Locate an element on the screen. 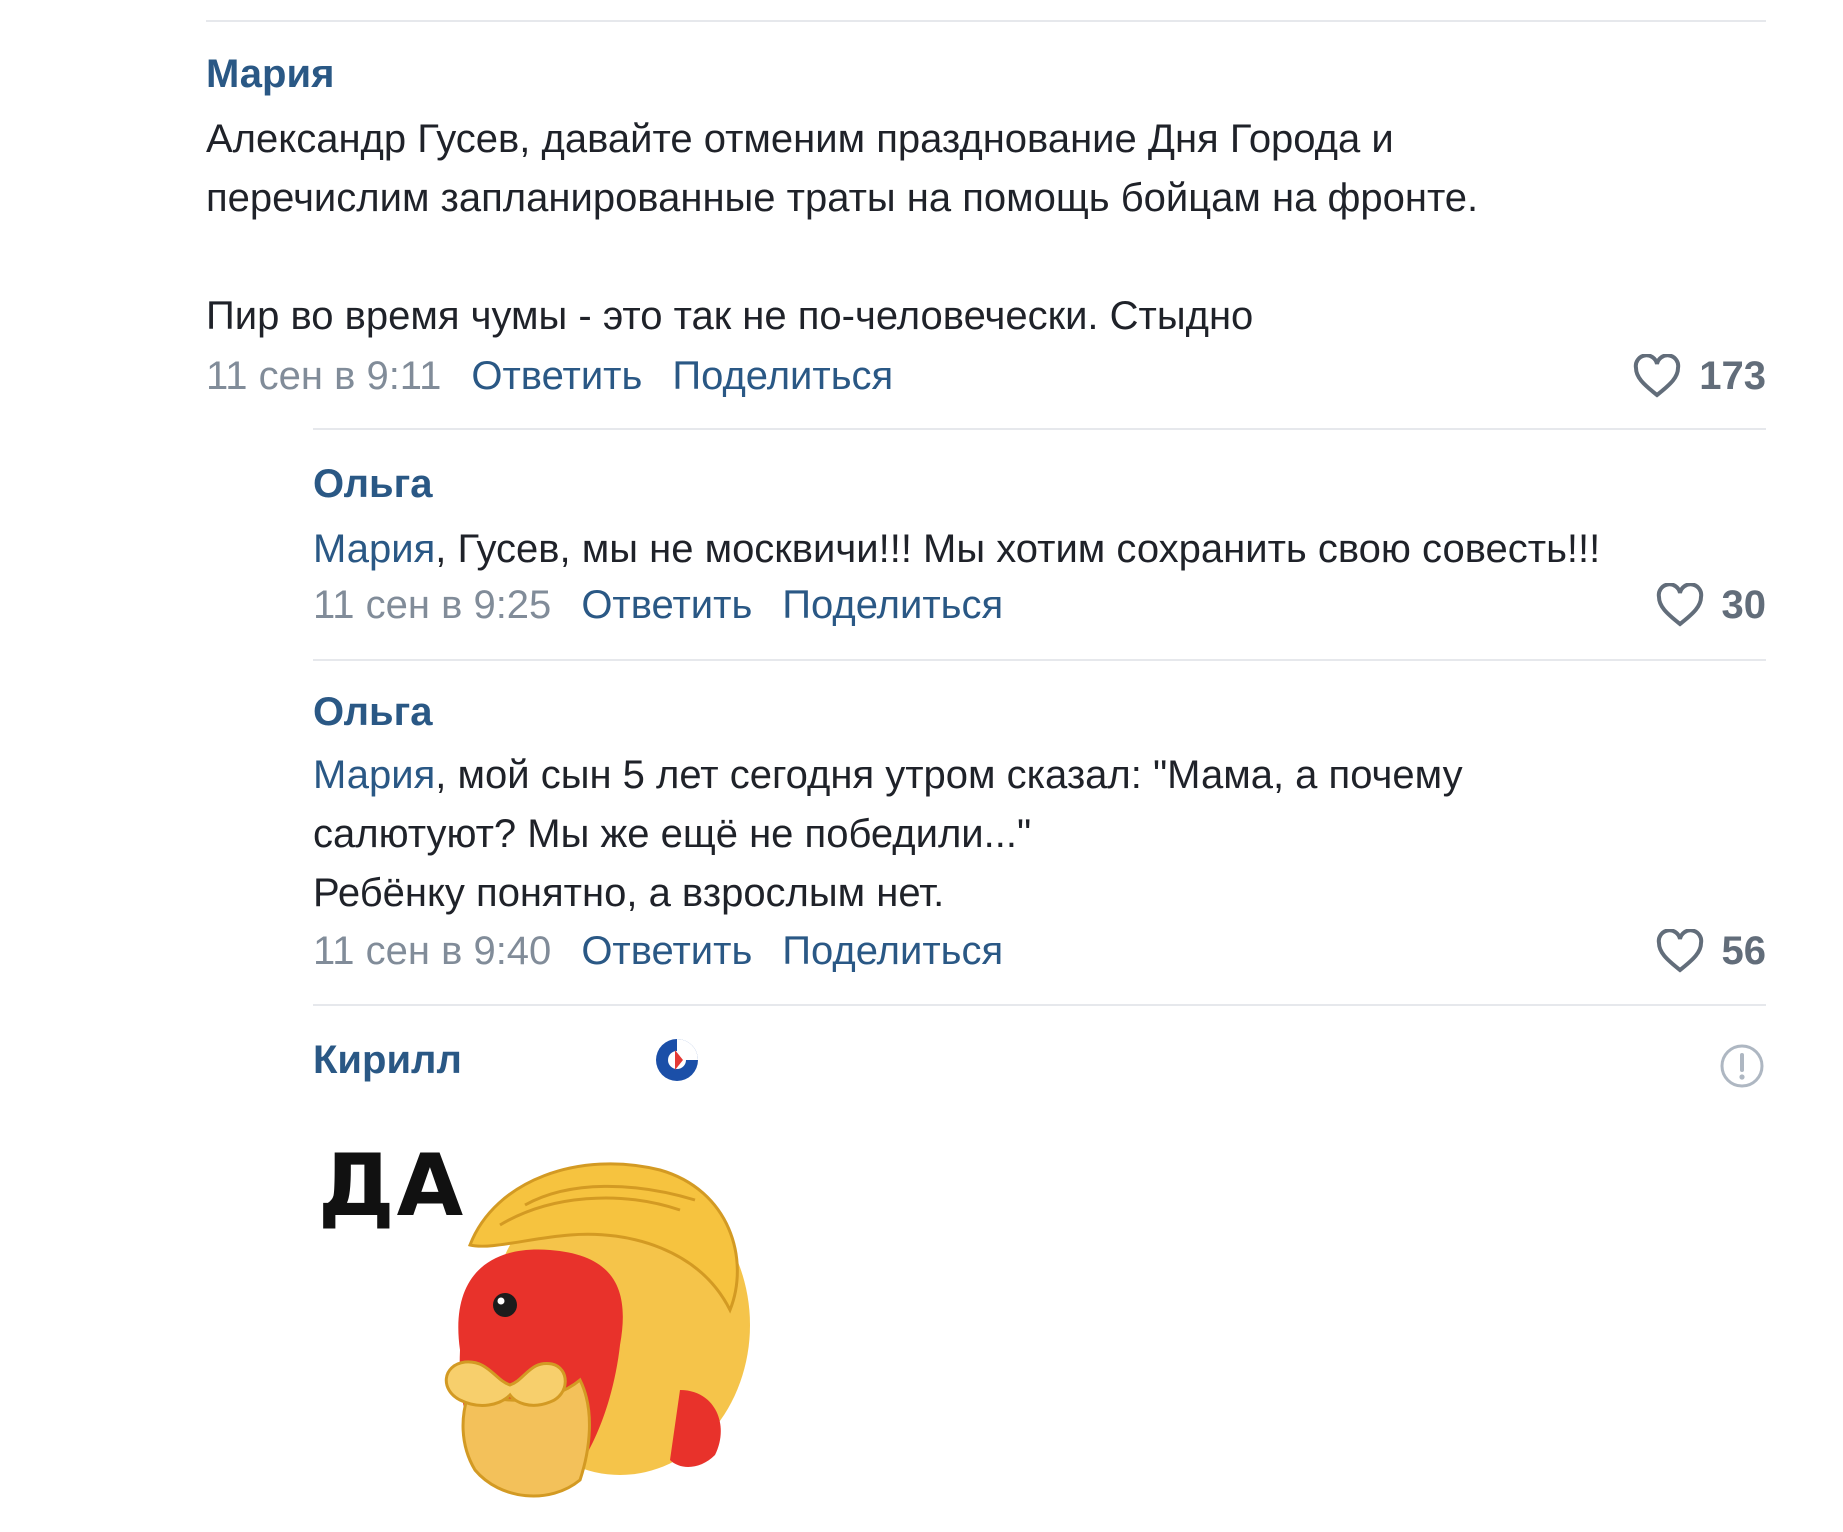  comment-author: Мария is located at coordinates (986, 74).